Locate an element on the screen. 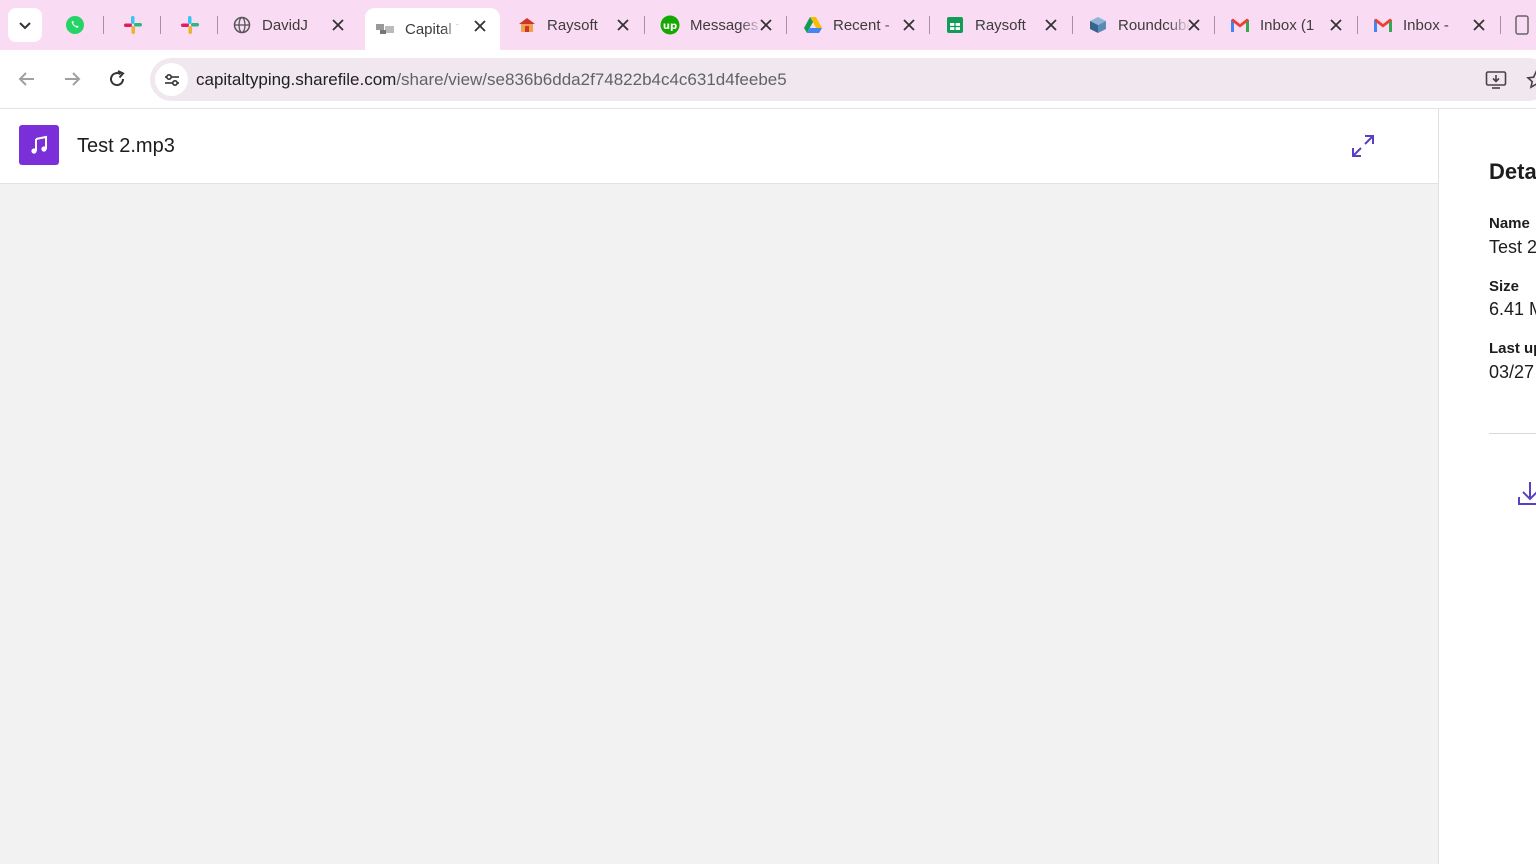 Image resolution: width=1536 pixels, height=864 pixels. install-app-button is located at coordinates (1496, 80).